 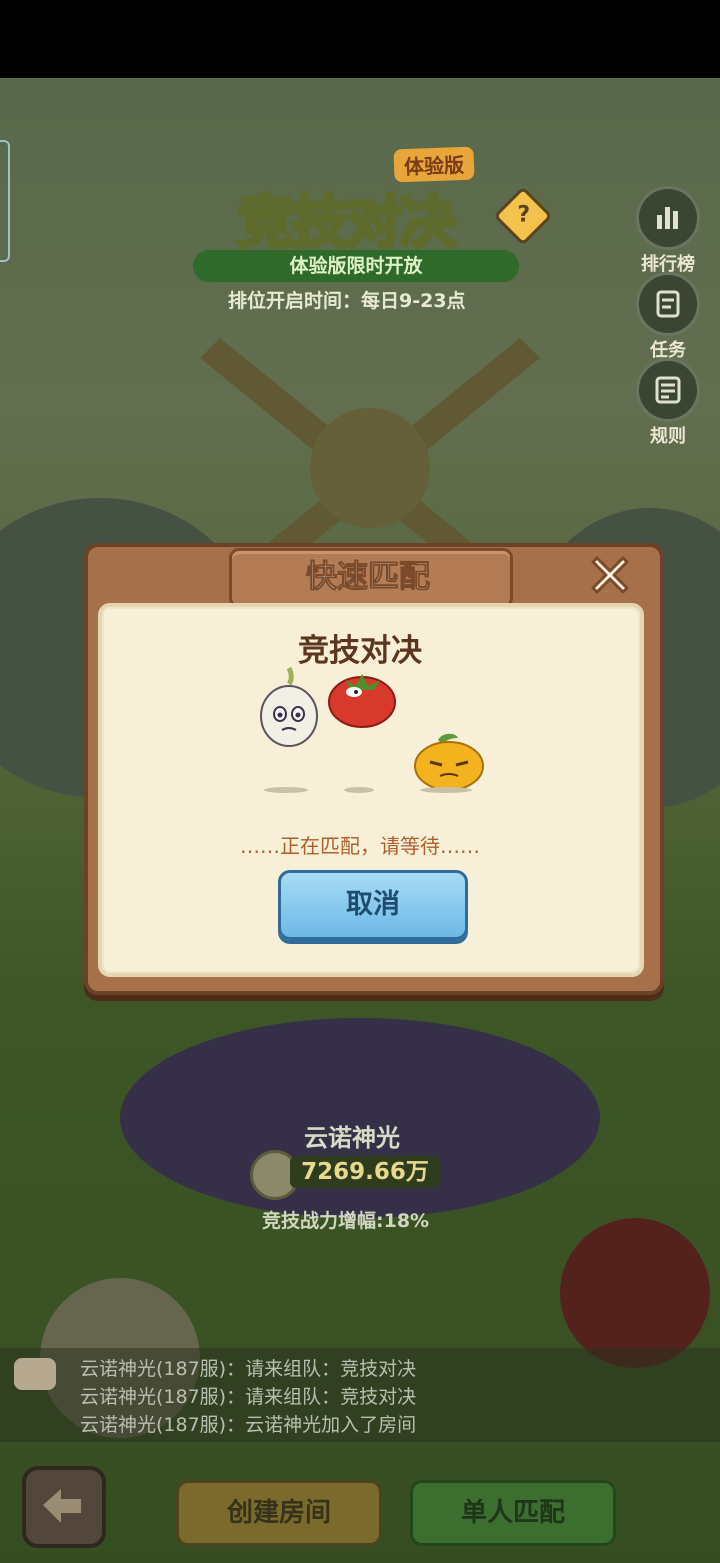 I want to click on back-button, so click(x=64, y=1507).